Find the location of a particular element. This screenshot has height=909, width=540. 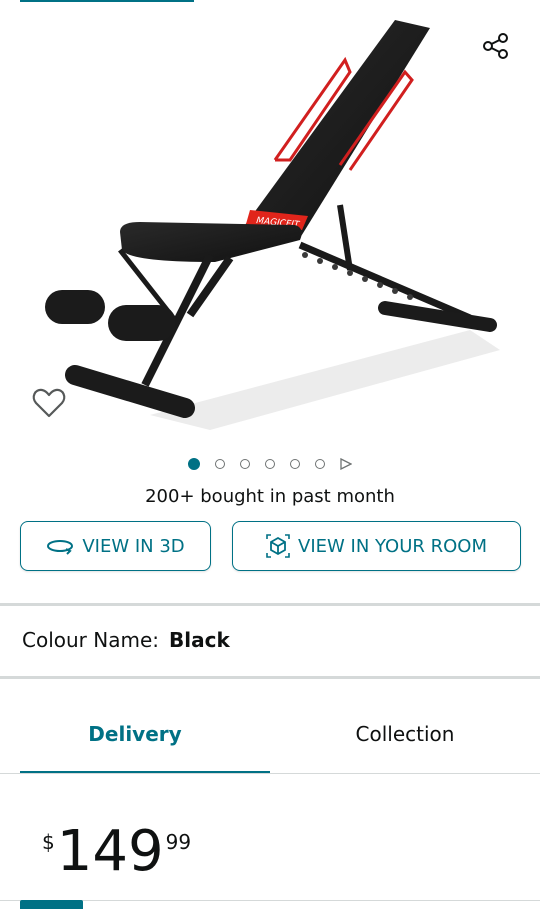

wishlist-button is located at coordinates (49, 403).